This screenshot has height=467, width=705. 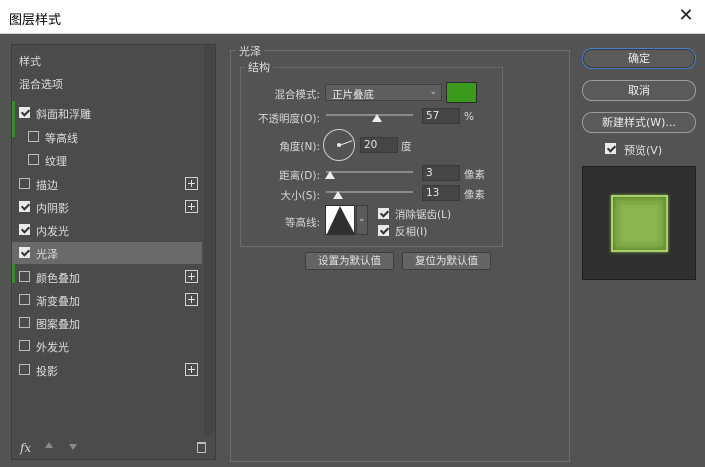 What do you see at coordinates (441, 116) in the screenshot?
I see `opacity-input: 57` at bounding box center [441, 116].